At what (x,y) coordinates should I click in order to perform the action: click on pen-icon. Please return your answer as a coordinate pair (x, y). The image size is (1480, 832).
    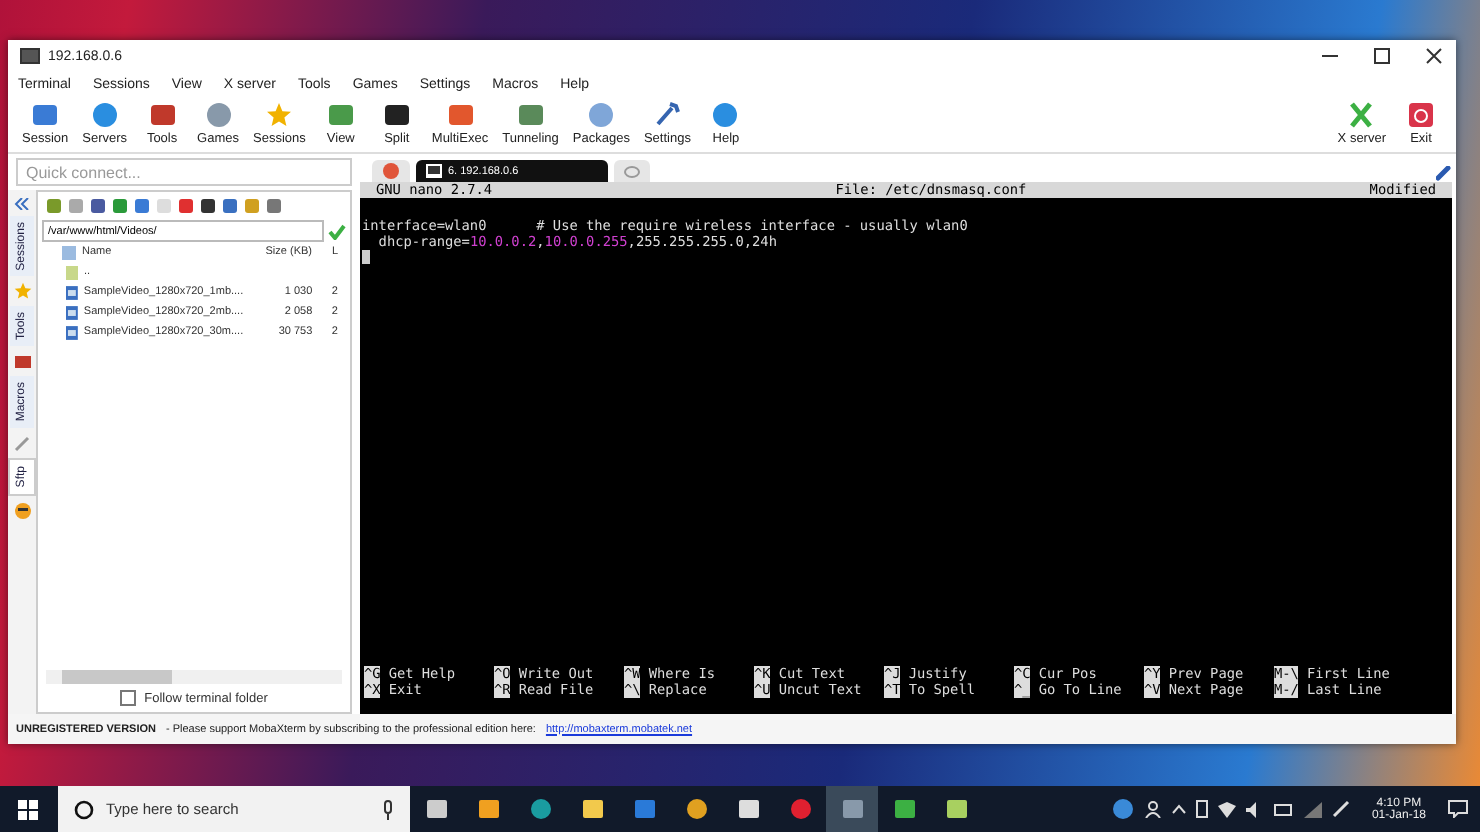
    Looking at the image, I should click on (1340, 809).